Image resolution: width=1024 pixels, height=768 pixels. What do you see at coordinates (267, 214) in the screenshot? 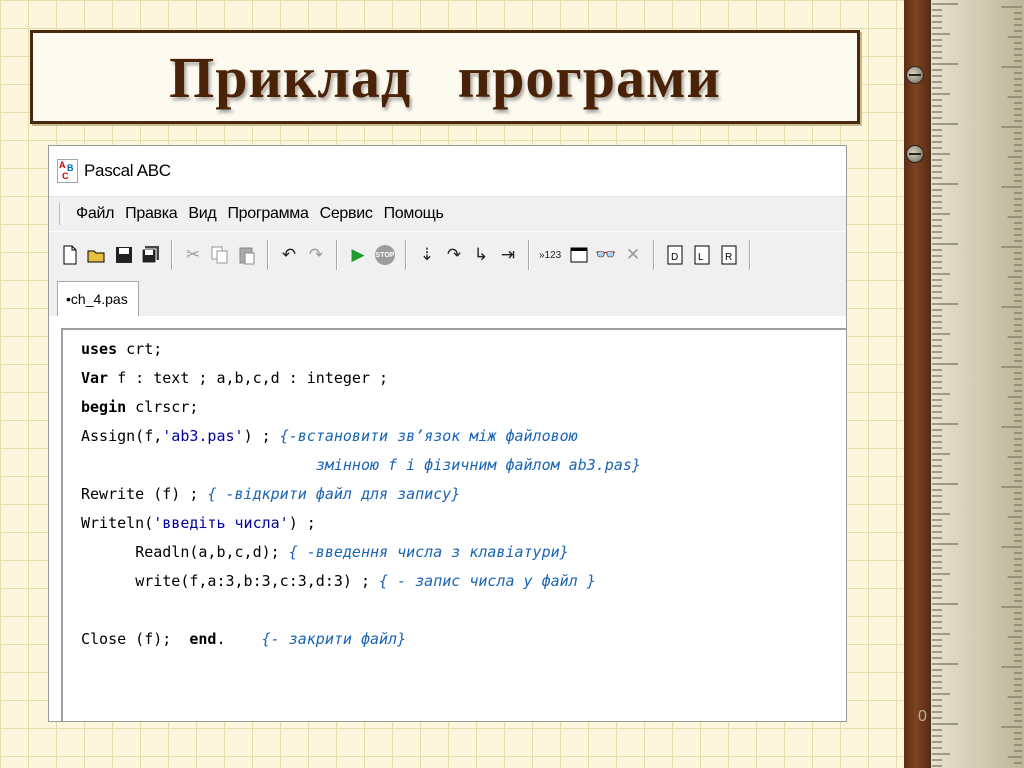
I see `menu-program: Программа` at bounding box center [267, 214].